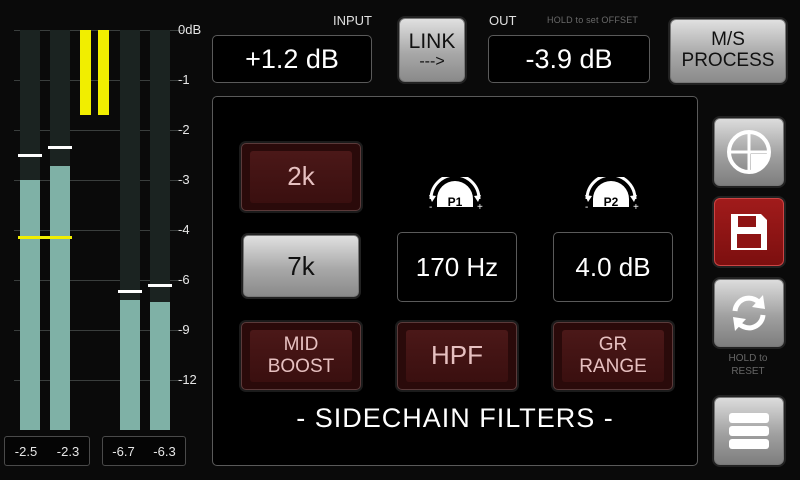 The width and height of the screenshot is (800, 480). I want to click on output-peak-values: -6.7 -6.3, so click(144, 451).